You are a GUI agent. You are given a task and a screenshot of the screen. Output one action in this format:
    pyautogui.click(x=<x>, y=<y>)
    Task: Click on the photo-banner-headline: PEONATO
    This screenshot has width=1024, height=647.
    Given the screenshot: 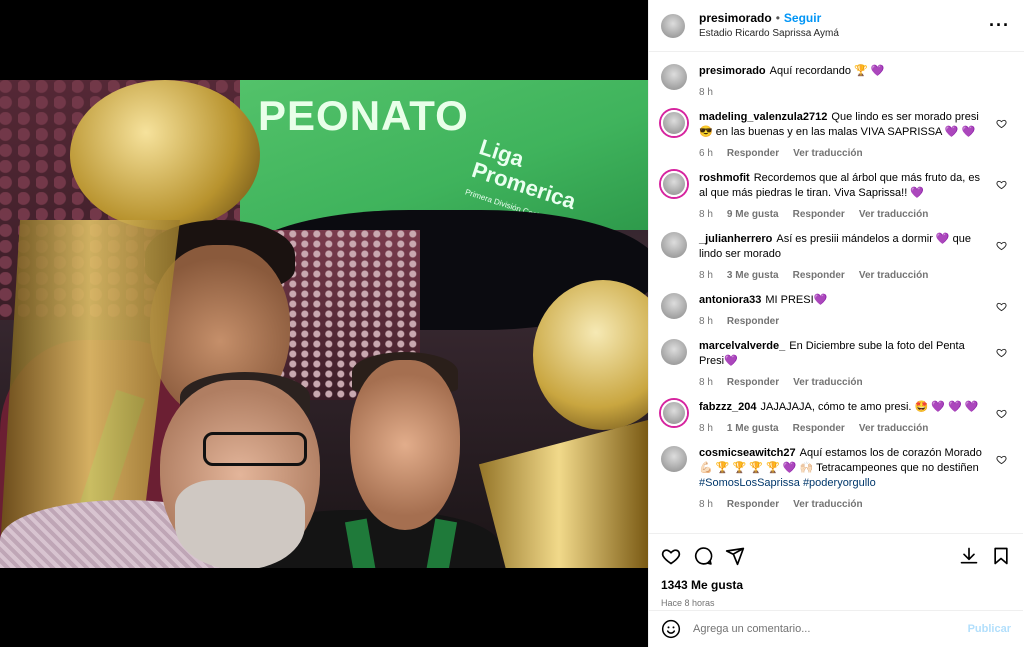 What is the action you would take?
    pyautogui.click(x=363, y=115)
    